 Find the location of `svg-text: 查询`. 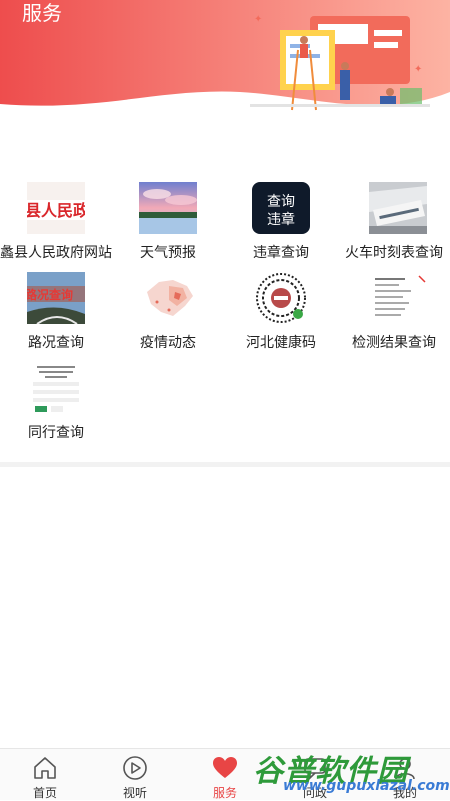

svg-text: 查询 is located at coordinates (281, 202).